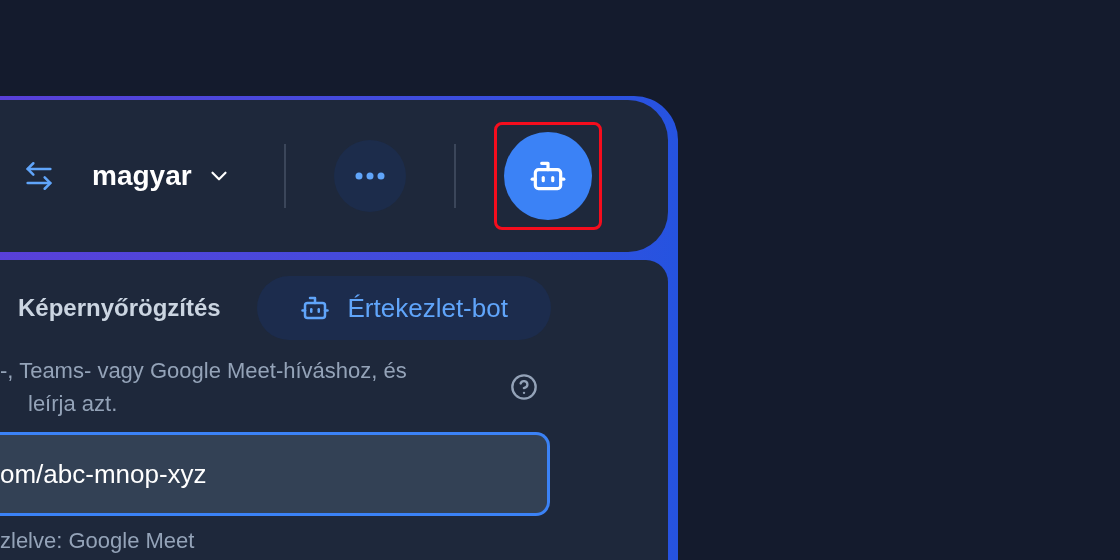 The image size is (1120, 560). What do you see at coordinates (369, 176) in the screenshot?
I see `more-icon` at bounding box center [369, 176].